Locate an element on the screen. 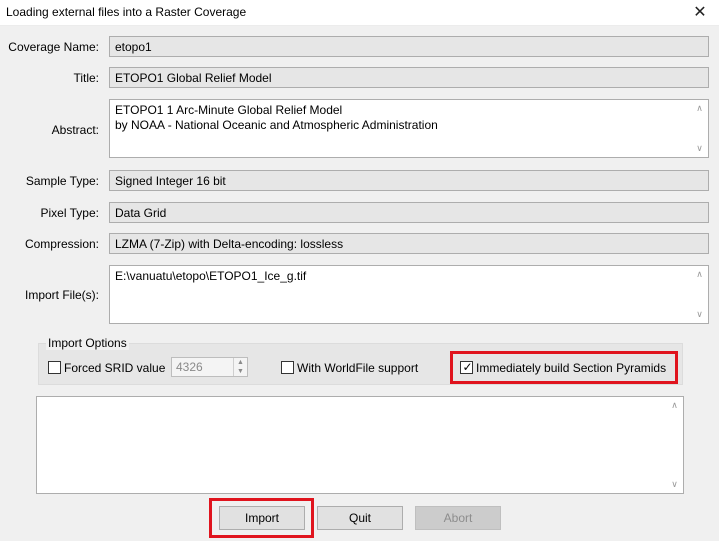  abort-button: Abort is located at coordinates (458, 518).